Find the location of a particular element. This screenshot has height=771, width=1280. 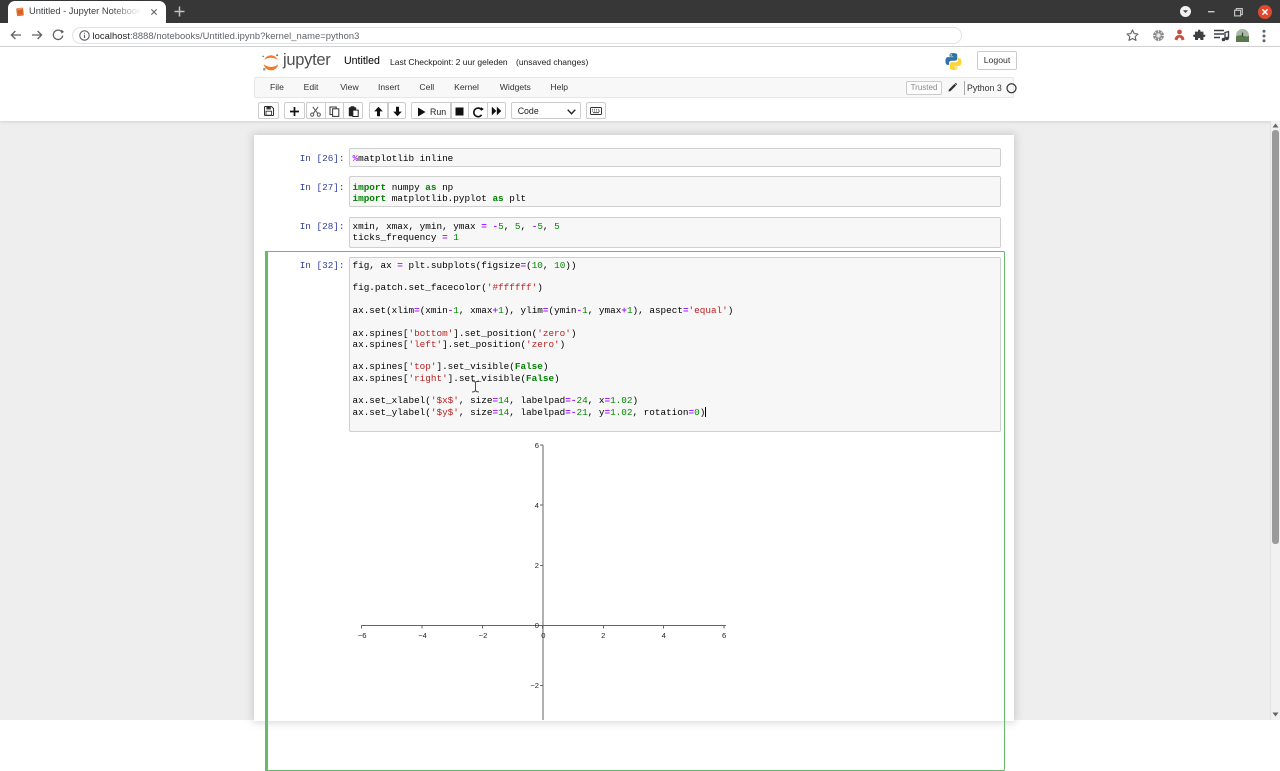

svg-text: −6 is located at coordinates (362, 635).